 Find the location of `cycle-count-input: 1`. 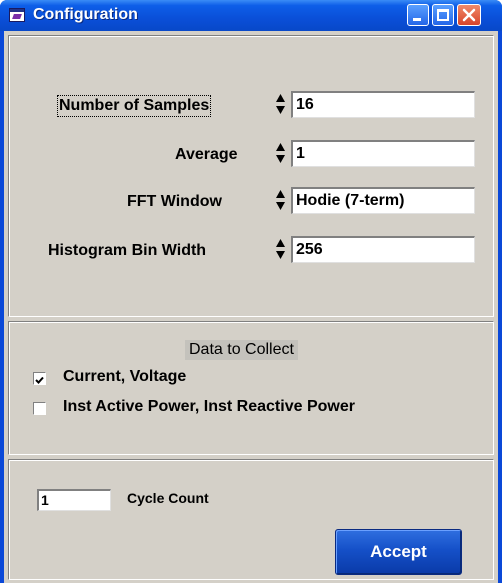

cycle-count-input: 1 is located at coordinates (74, 500).